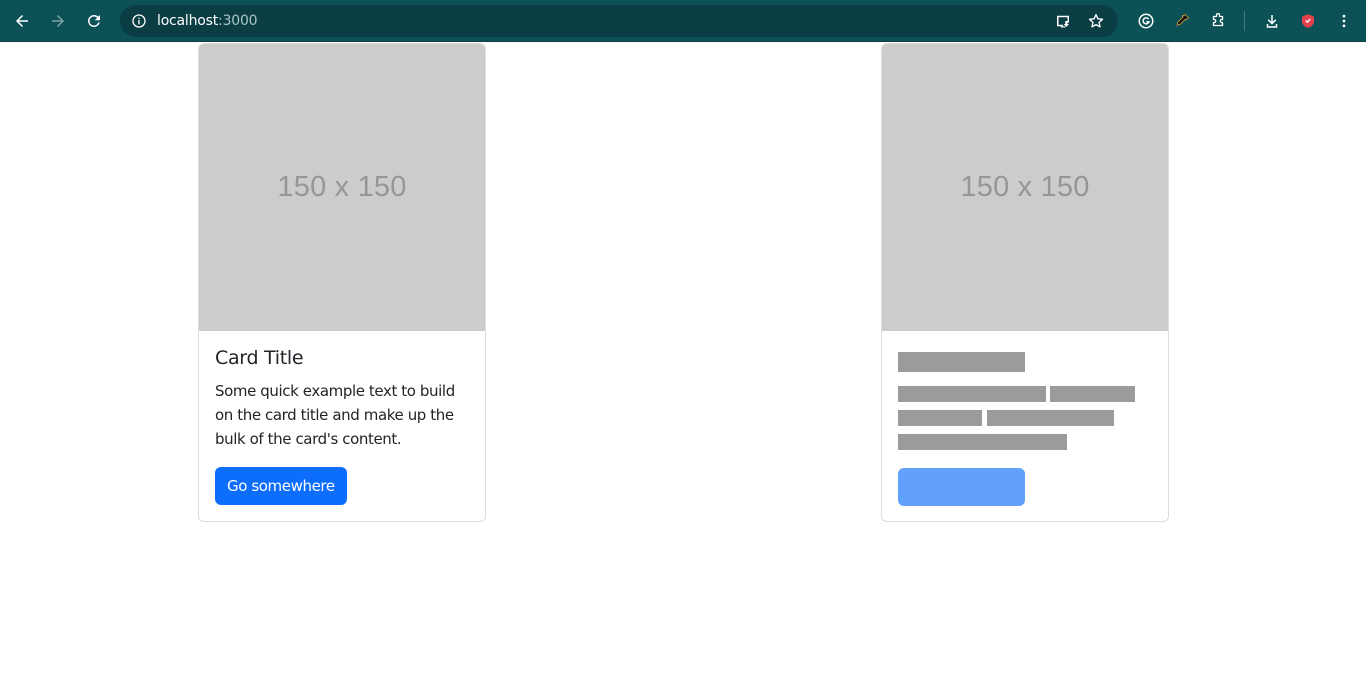 The height and width of the screenshot is (681, 1366). What do you see at coordinates (1244, 21) in the screenshot?
I see `toolbar-separator` at bounding box center [1244, 21].